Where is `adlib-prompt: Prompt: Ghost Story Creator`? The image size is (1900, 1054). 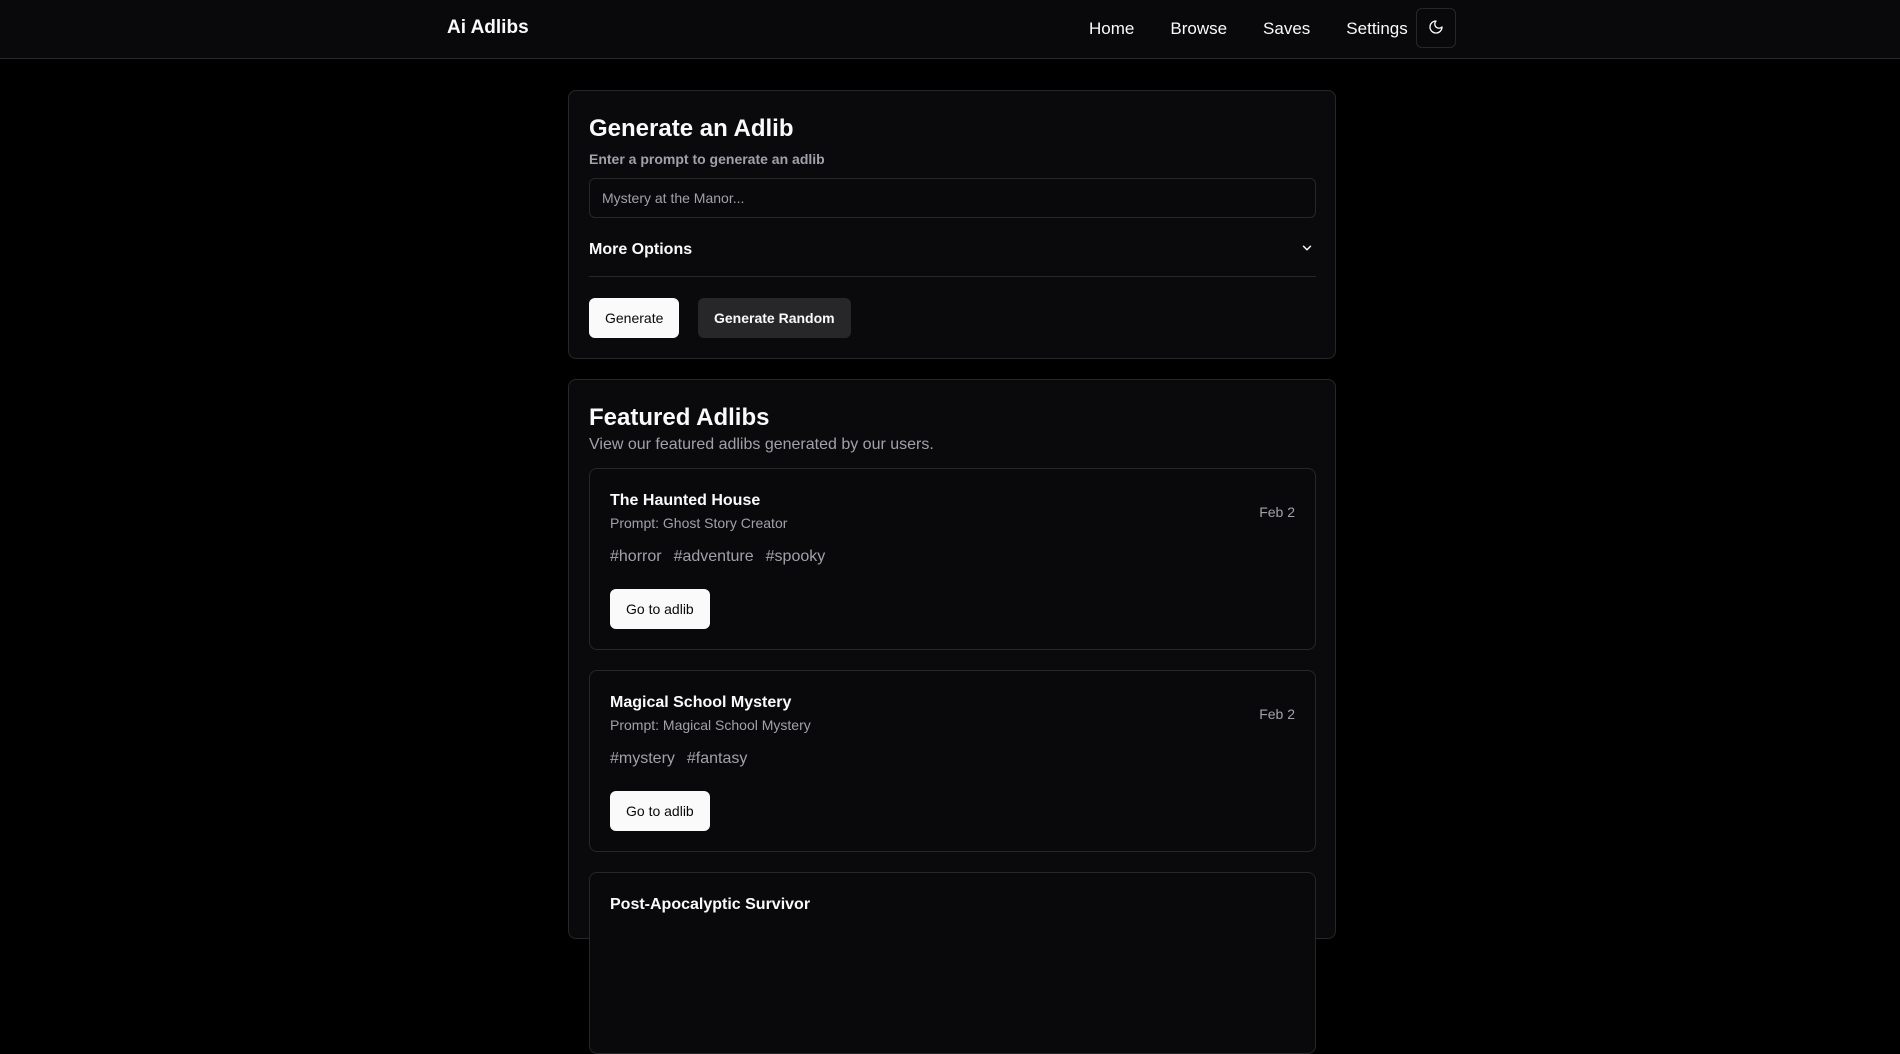 adlib-prompt: Prompt: Ghost Story Creator is located at coordinates (699, 523).